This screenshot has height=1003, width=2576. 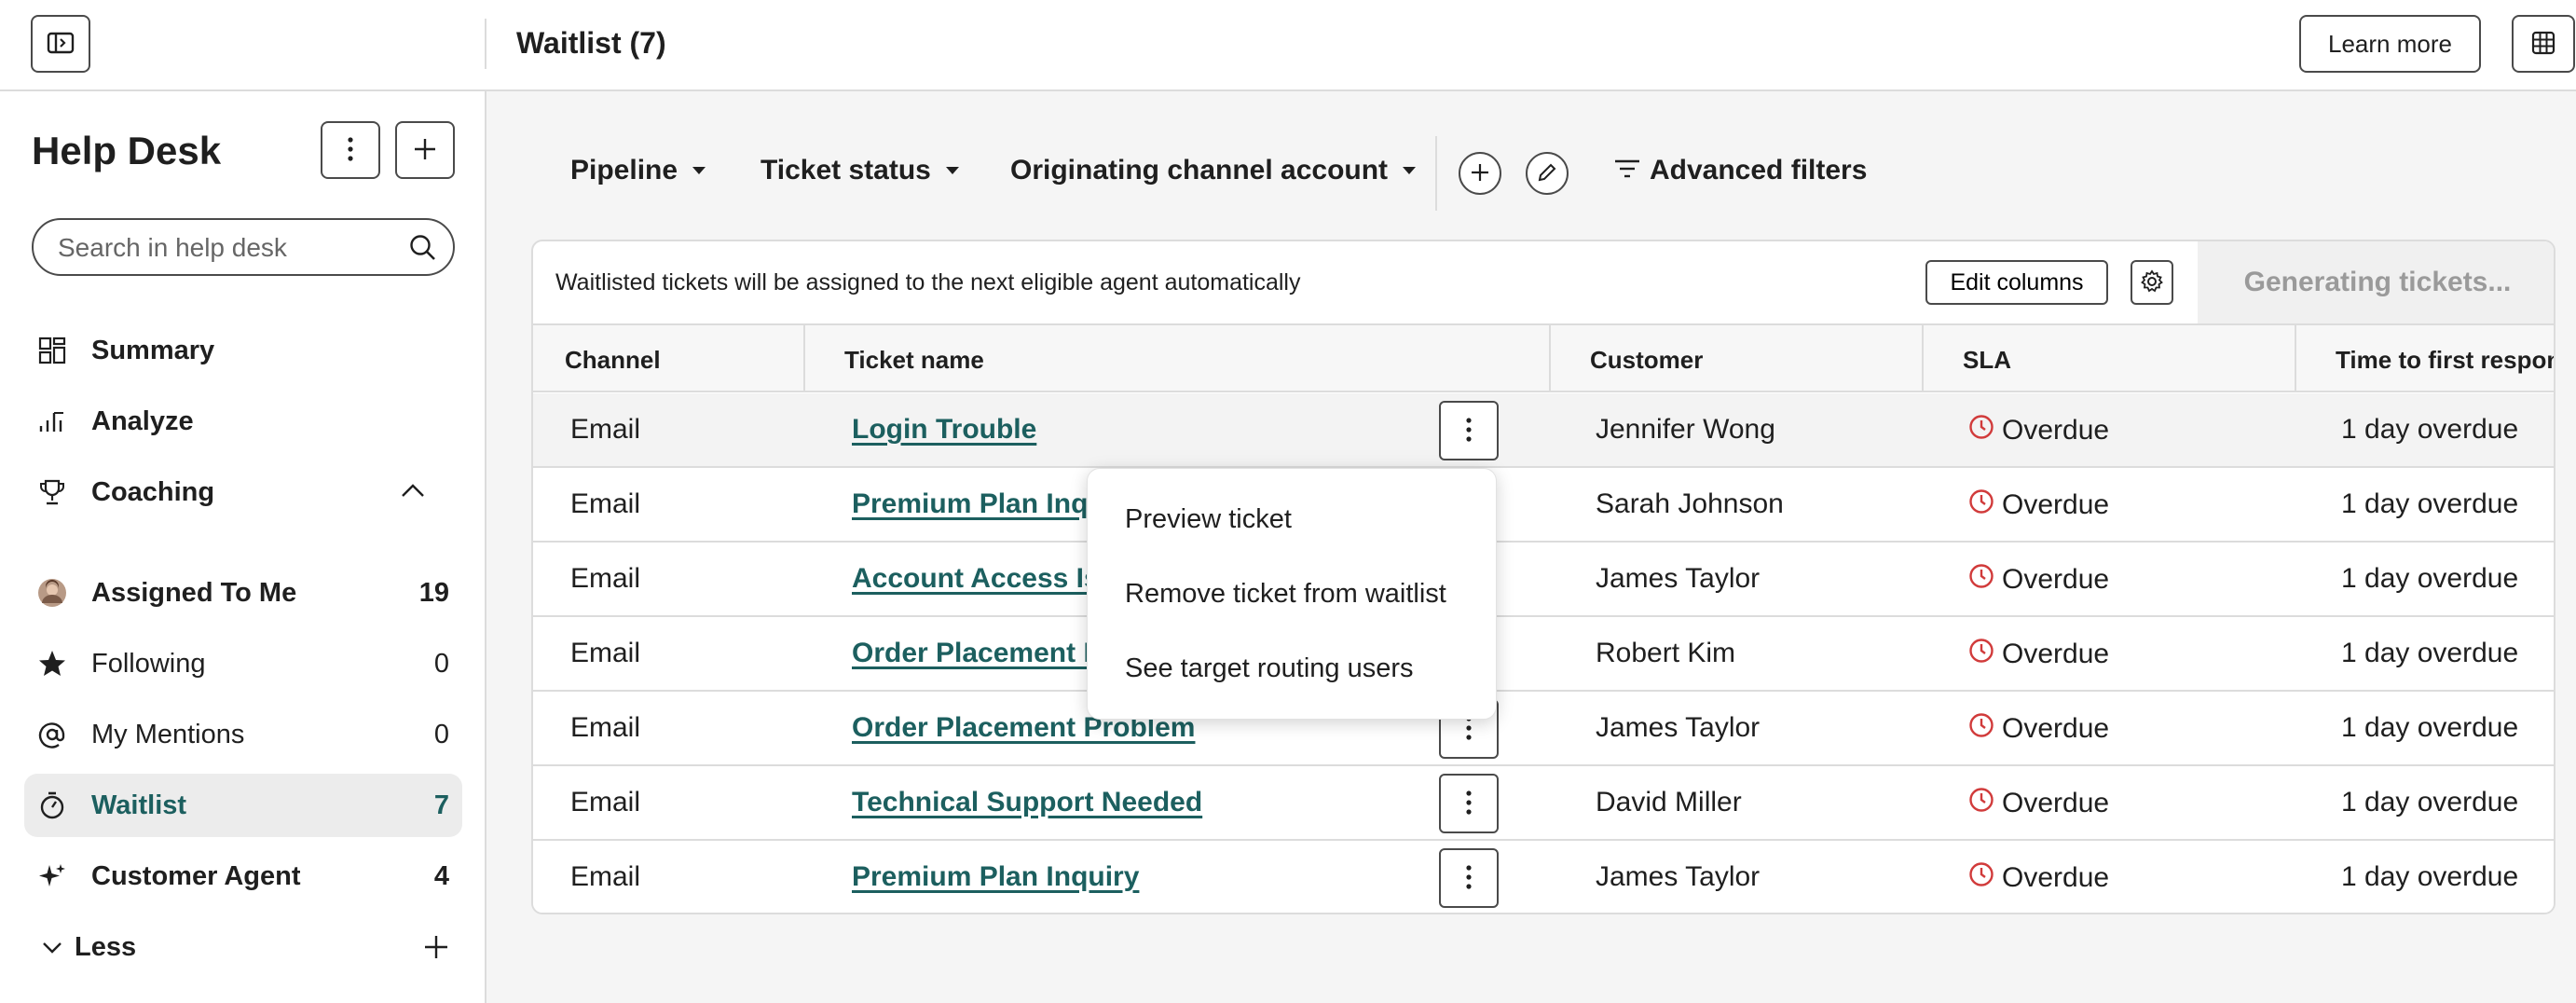 I want to click on menu-item-remove-from-waitlist: Remove ticket from waitlist, so click(x=1292, y=593).